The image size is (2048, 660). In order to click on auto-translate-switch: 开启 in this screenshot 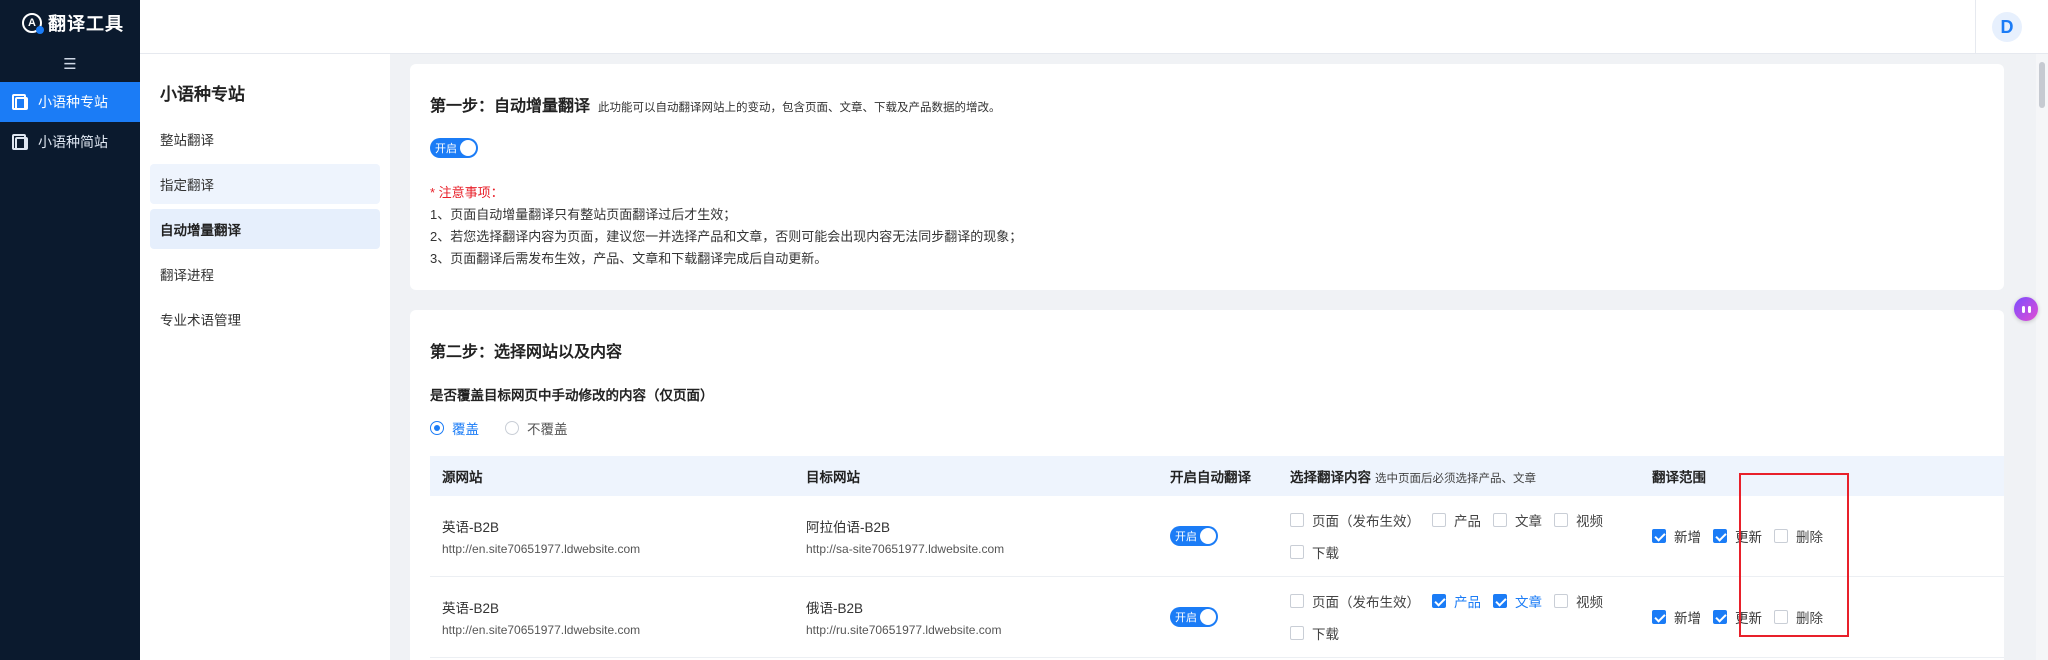, I will do `click(454, 148)`.